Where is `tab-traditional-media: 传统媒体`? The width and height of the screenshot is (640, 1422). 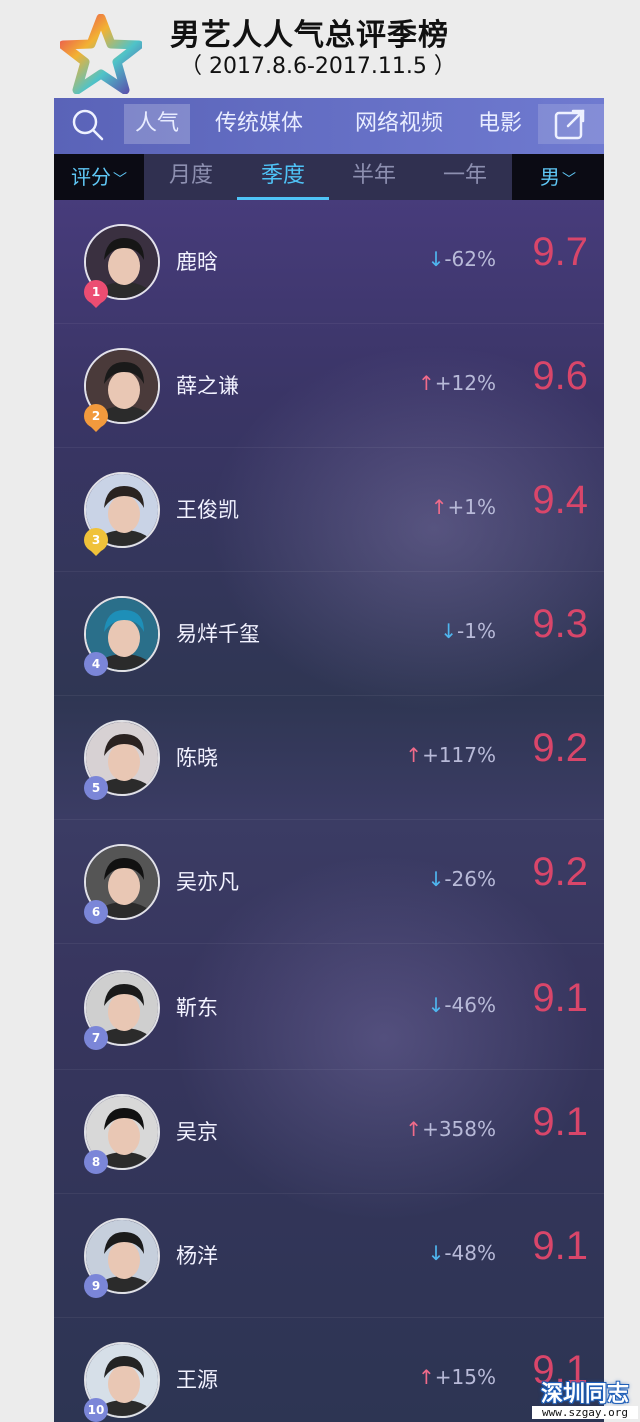 tab-traditional-media: 传统媒体 is located at coordinates (259, 124).